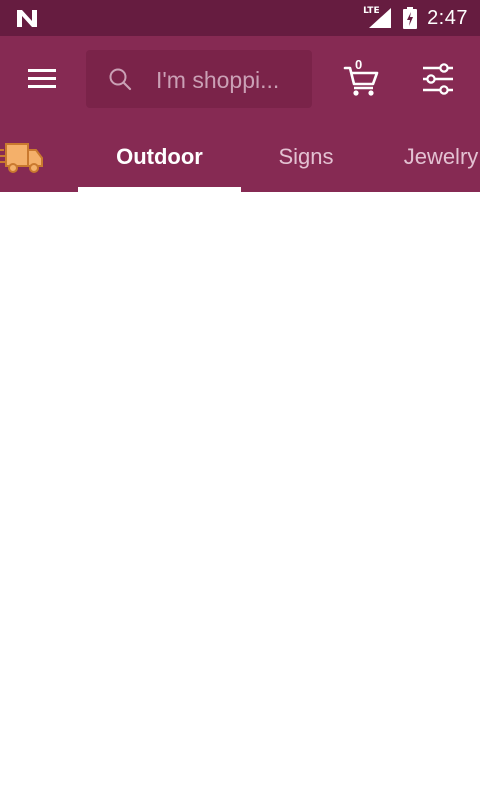 Image resolution: width=480 pixels, height=800 pixels. What do you see at coordinates (240, 18) in the screenshot?
I see `status-bar: LTE 2:47` at bounding box center [240, 18].